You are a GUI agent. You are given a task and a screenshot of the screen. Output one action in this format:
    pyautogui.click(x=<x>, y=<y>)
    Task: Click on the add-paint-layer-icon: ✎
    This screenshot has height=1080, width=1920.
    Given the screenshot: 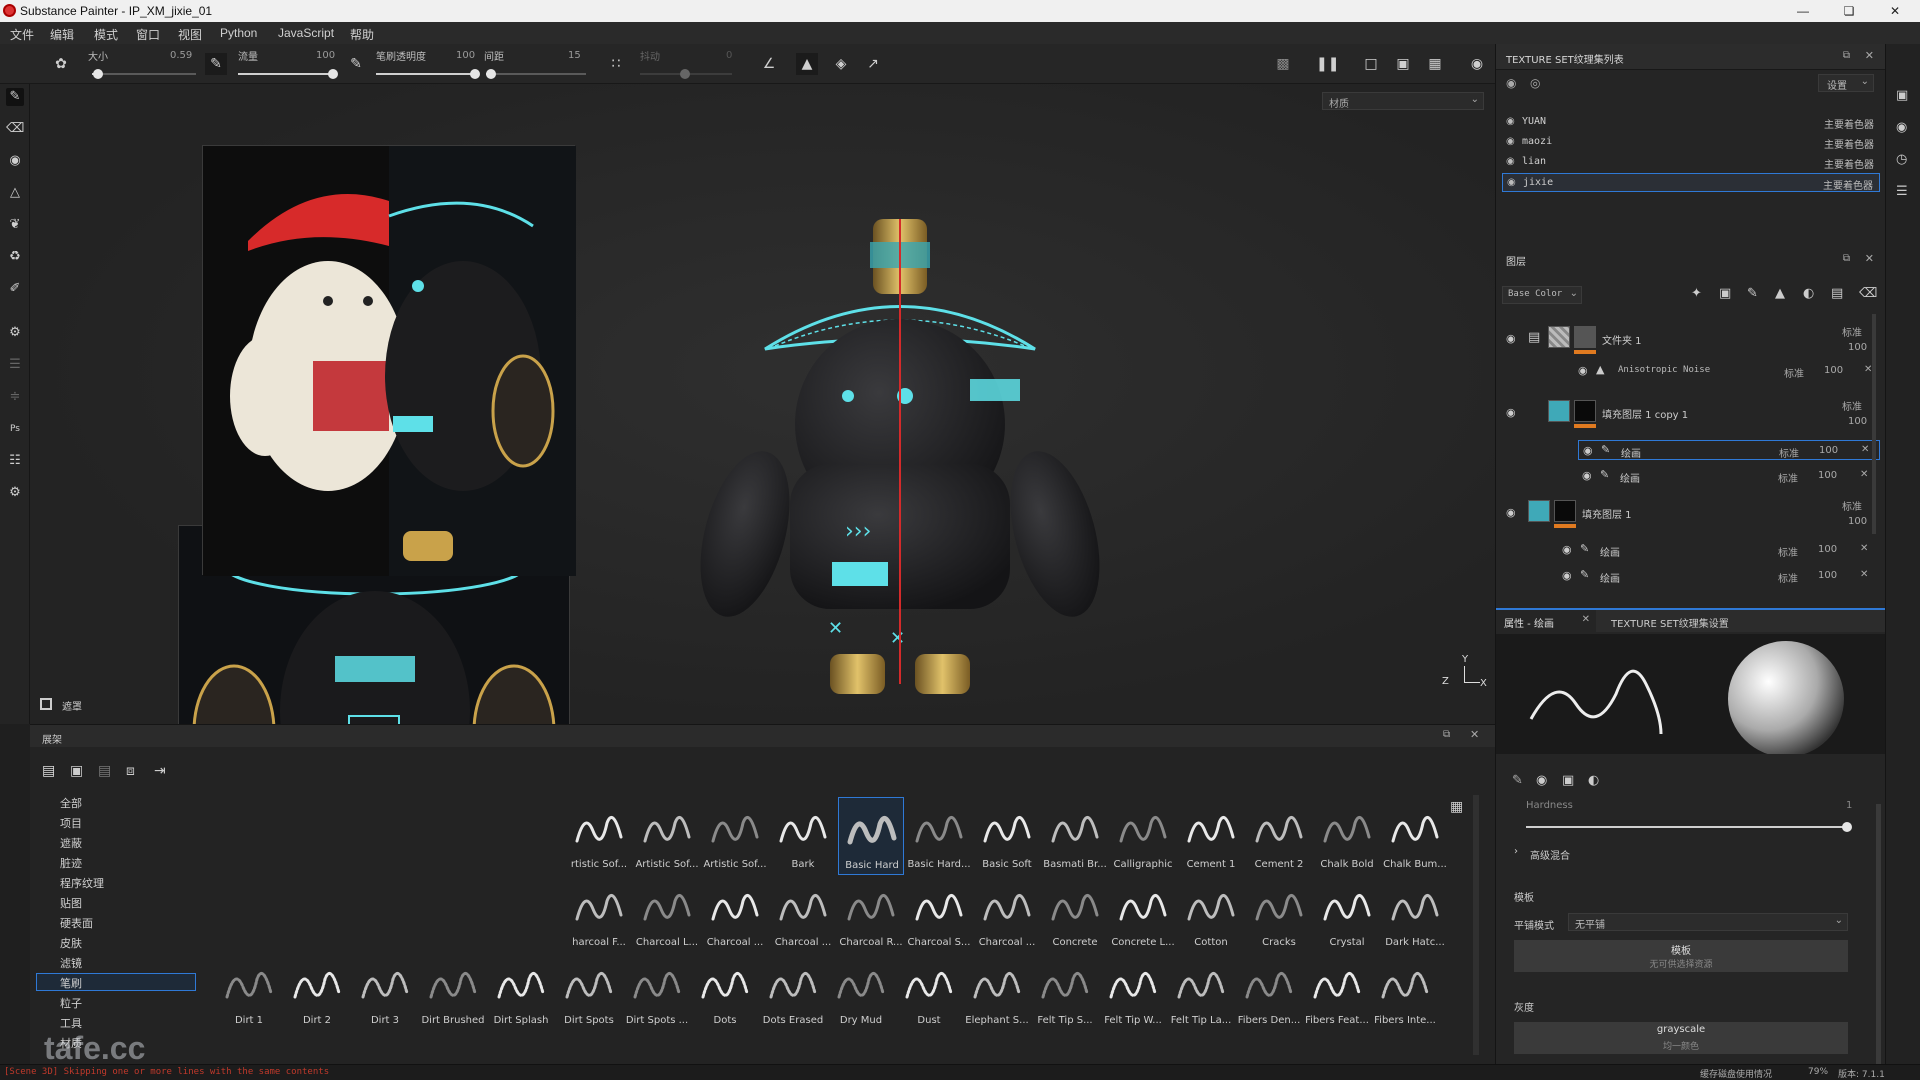 What is the action you would take?
    pyautogui.click(x=1752, y=293)
    